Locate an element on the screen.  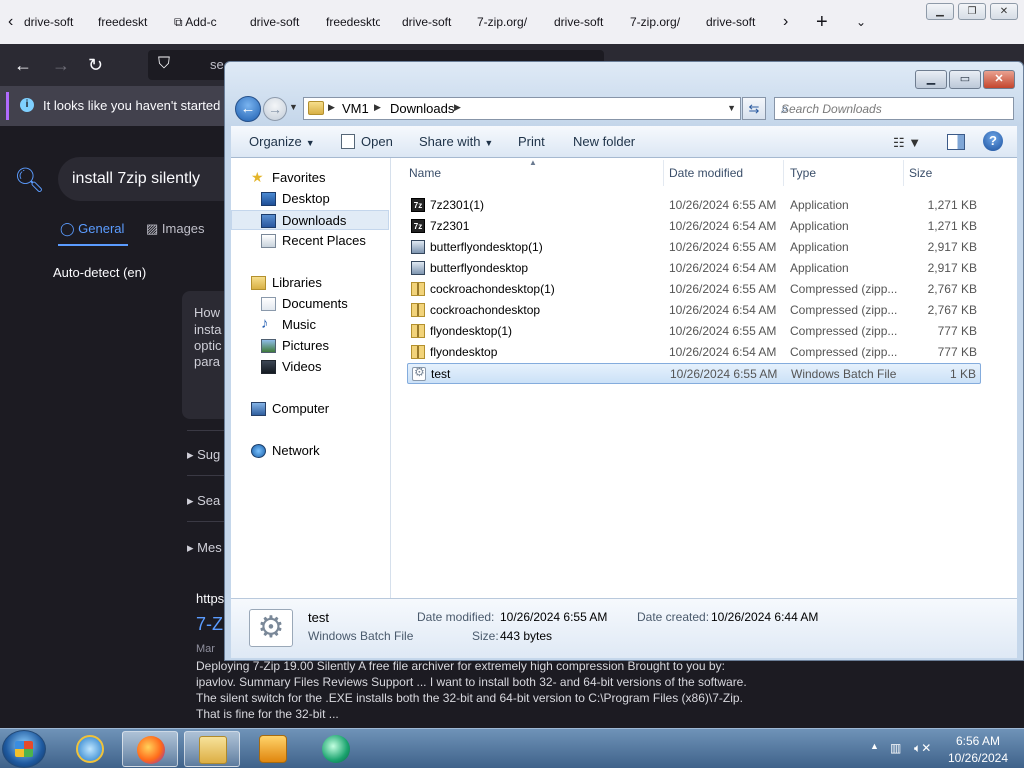
start-button is located at coordinates (24, 749).